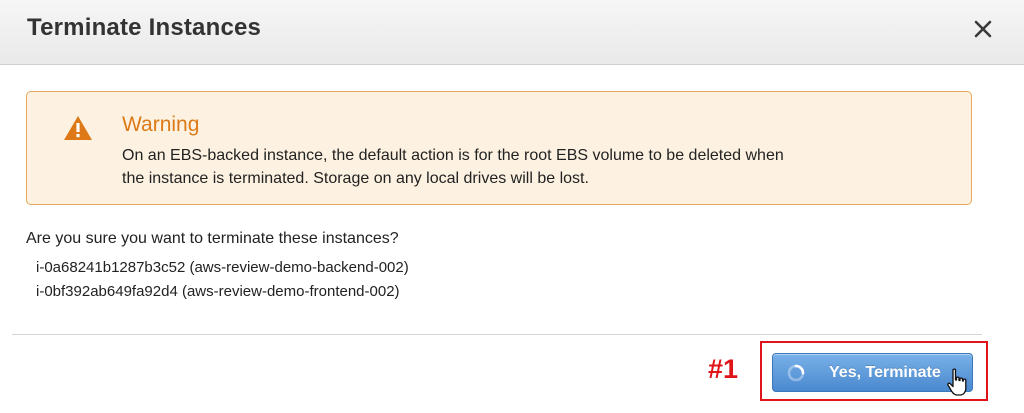 This screenshot has height=413, width=1024. What do you see at coordinates (885, 372) in the screenshot?
I see `yes-terminate-label: Yes, Terminate` at bounding box center [885, 372].